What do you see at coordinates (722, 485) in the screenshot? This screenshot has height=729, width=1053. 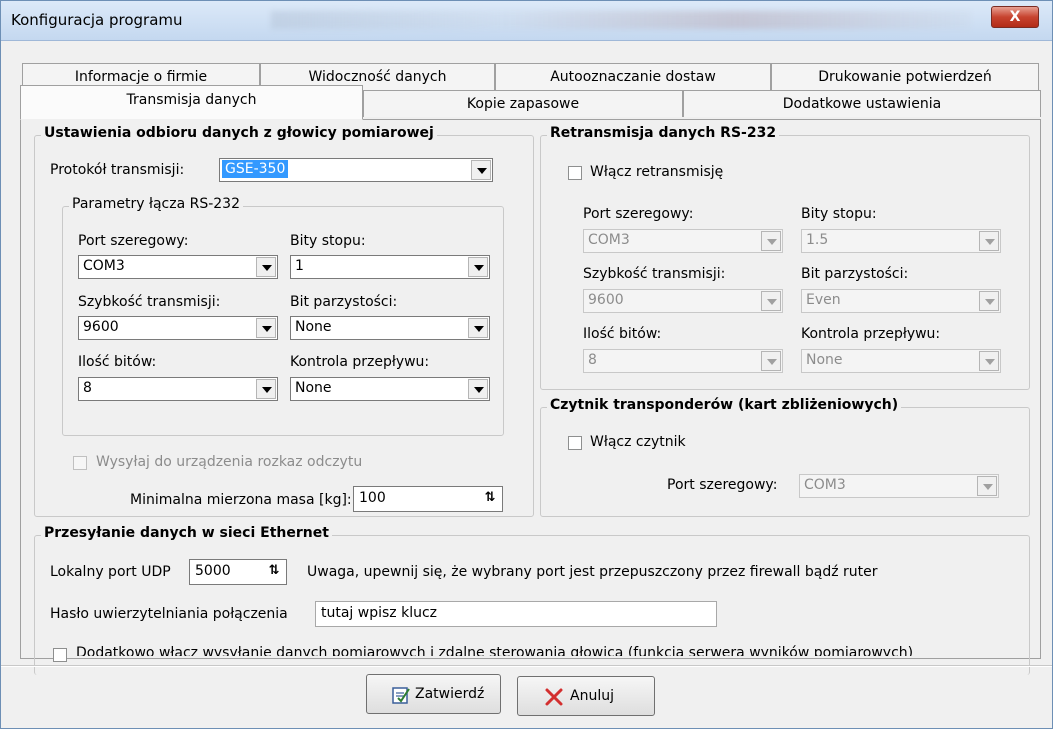 I see `reader-port-label: Port szeregowy:` at bounding box center [722, 485].